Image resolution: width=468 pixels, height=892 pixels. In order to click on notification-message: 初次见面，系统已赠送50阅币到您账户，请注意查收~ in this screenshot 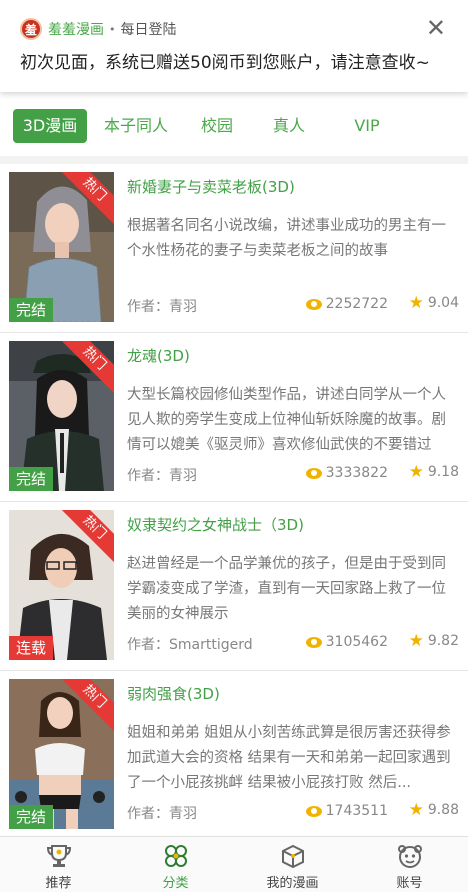, I will do `click(225, 63)`.